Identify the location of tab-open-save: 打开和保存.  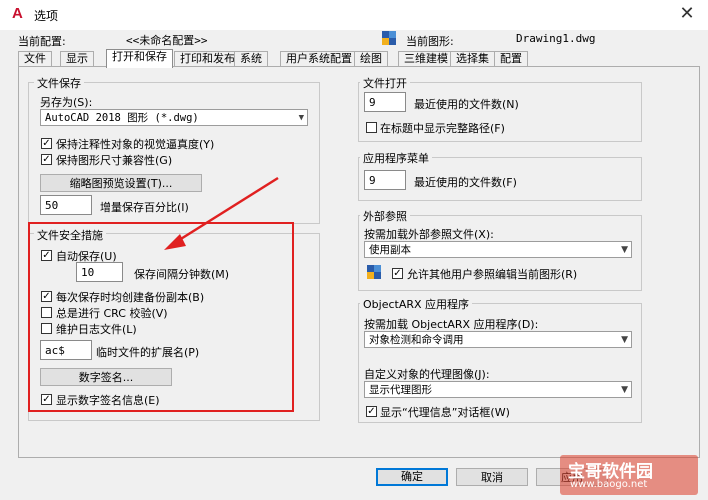
(139, 58).